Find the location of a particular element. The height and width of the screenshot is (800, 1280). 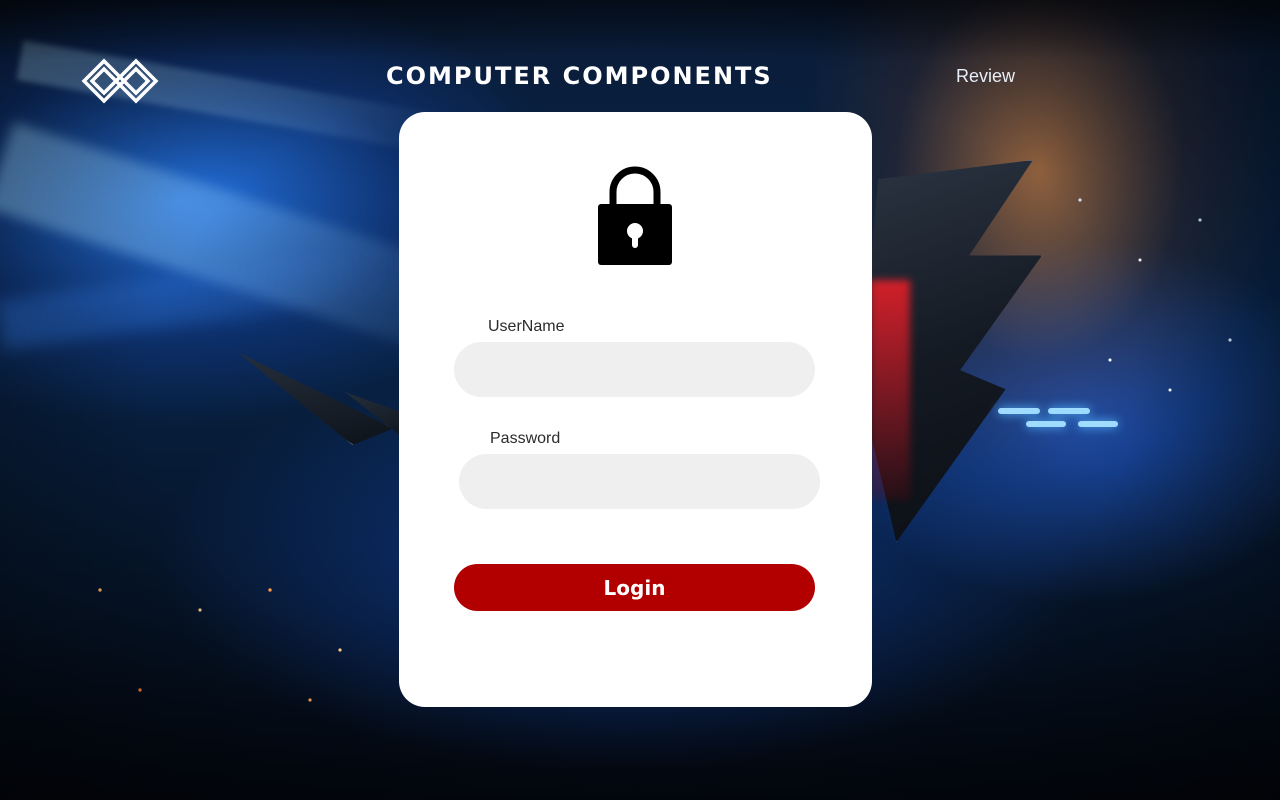

password-label: Password is located at coordinates (525, 438).